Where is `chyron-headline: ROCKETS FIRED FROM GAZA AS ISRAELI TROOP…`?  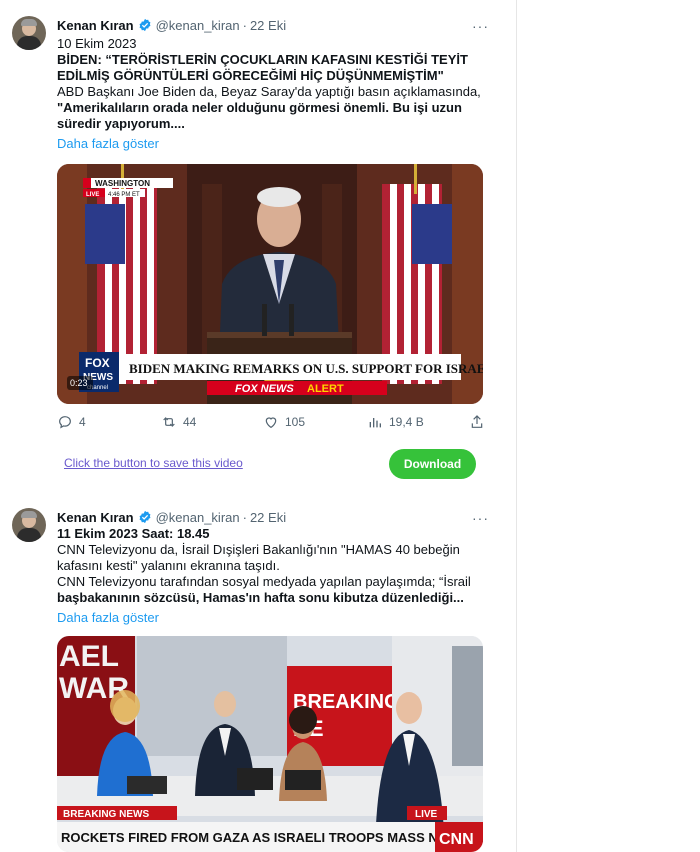 chyron-headline: ROCKETS FIRED FROM GAZA AS ISRAELI TROOP… is located at coordinates (272, 837).